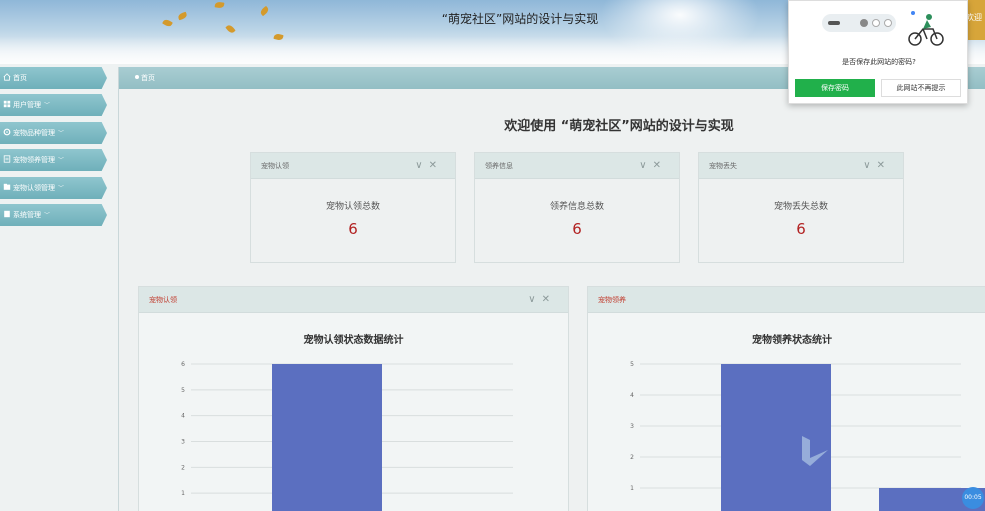 Image resolution: width=985 pixels, height=511 pixels. Describe the element at coordinates (926, 28) in the screenshot. I see `cyclist-icon` at that location.